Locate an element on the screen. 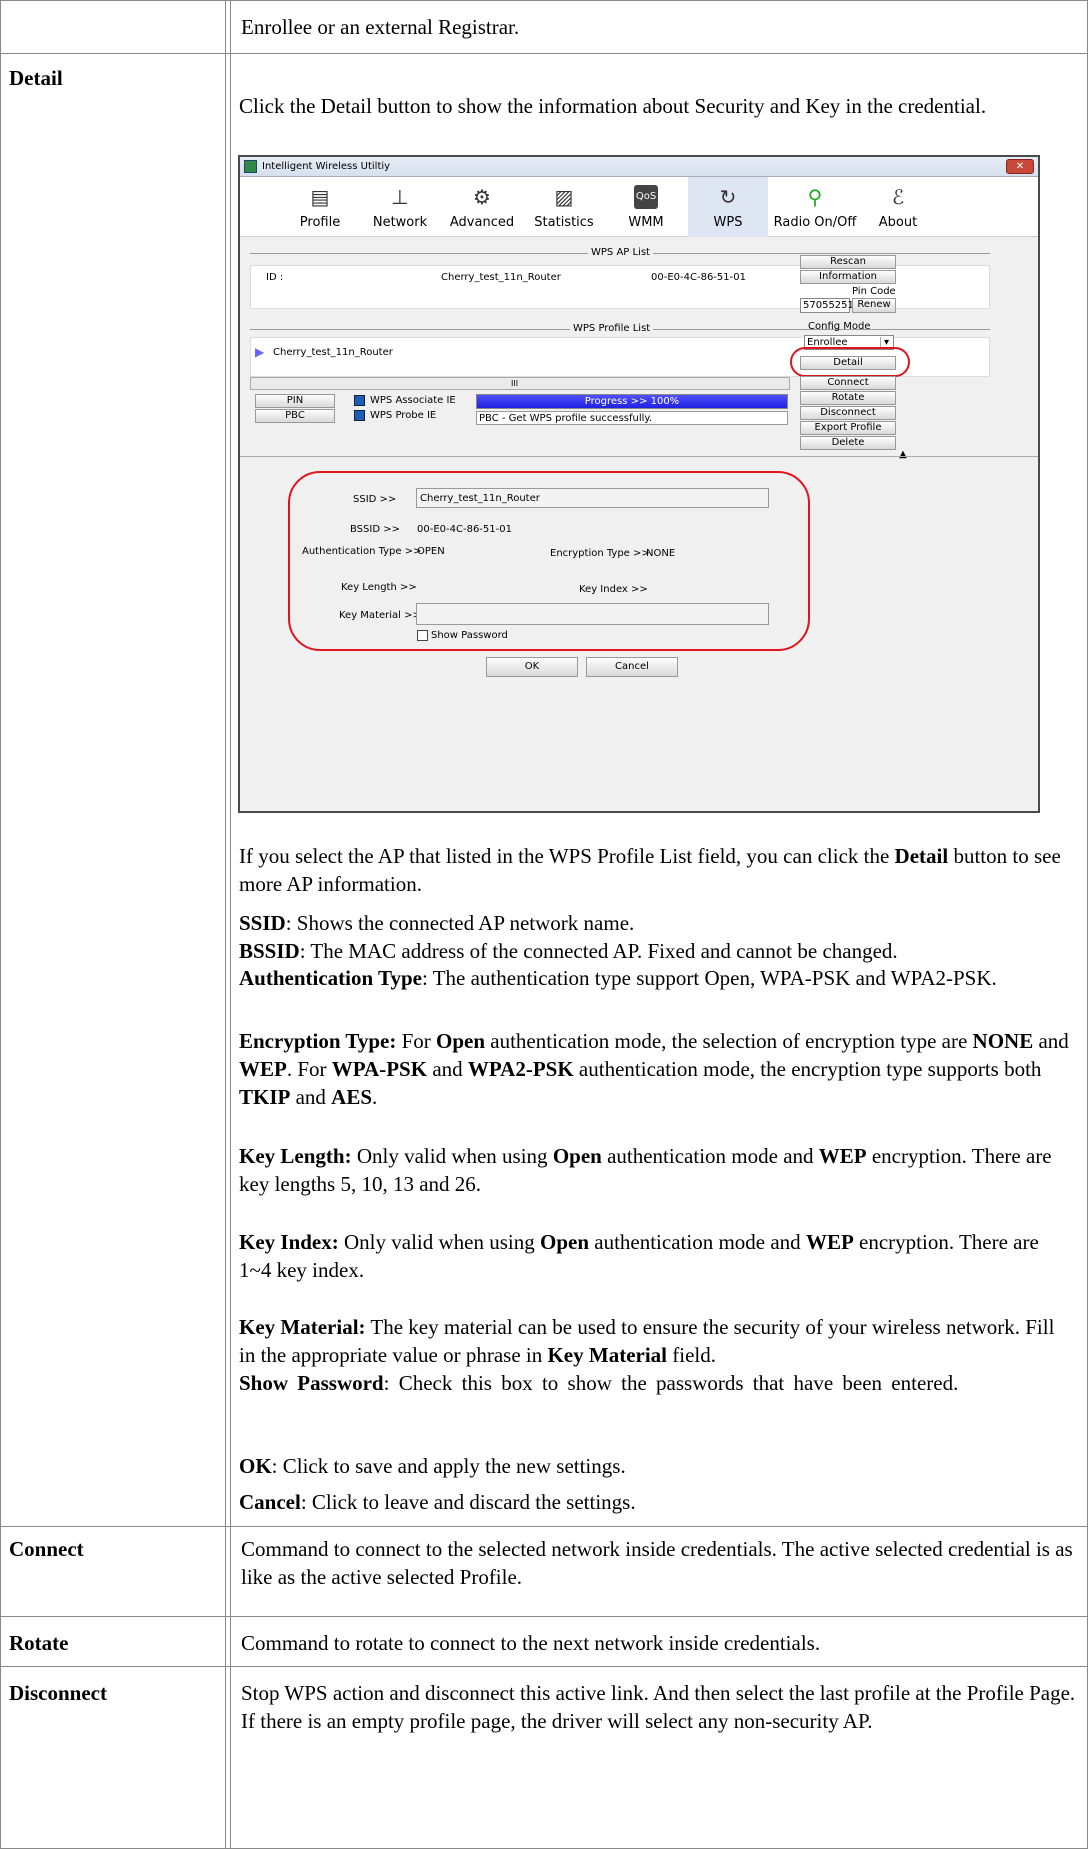  profile-name: Cherry_test_11n_Router is located at coordinates (333, 352).